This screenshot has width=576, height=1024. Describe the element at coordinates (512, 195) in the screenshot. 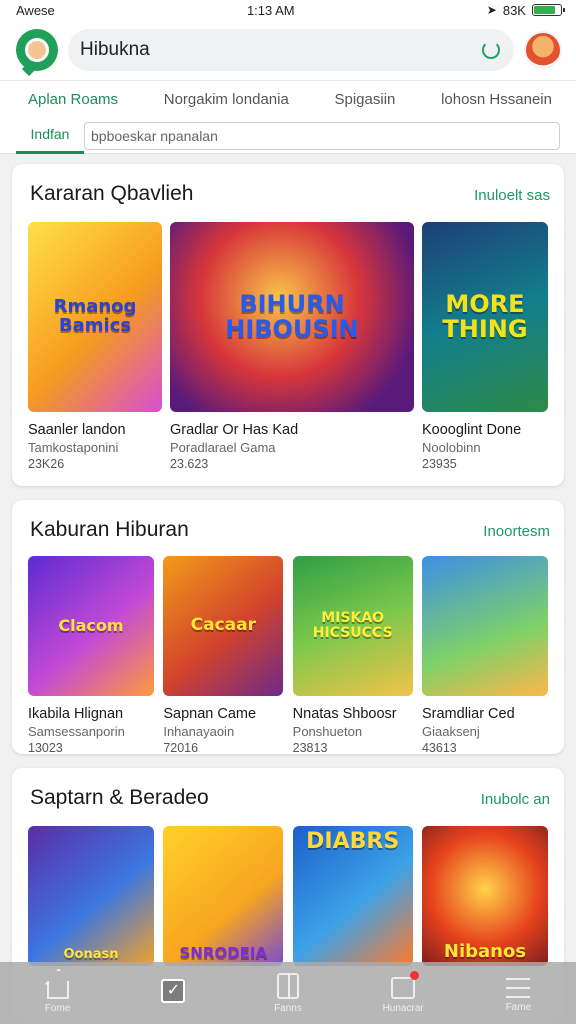

I see `section-more-link: Inuloelt sas` at that location.